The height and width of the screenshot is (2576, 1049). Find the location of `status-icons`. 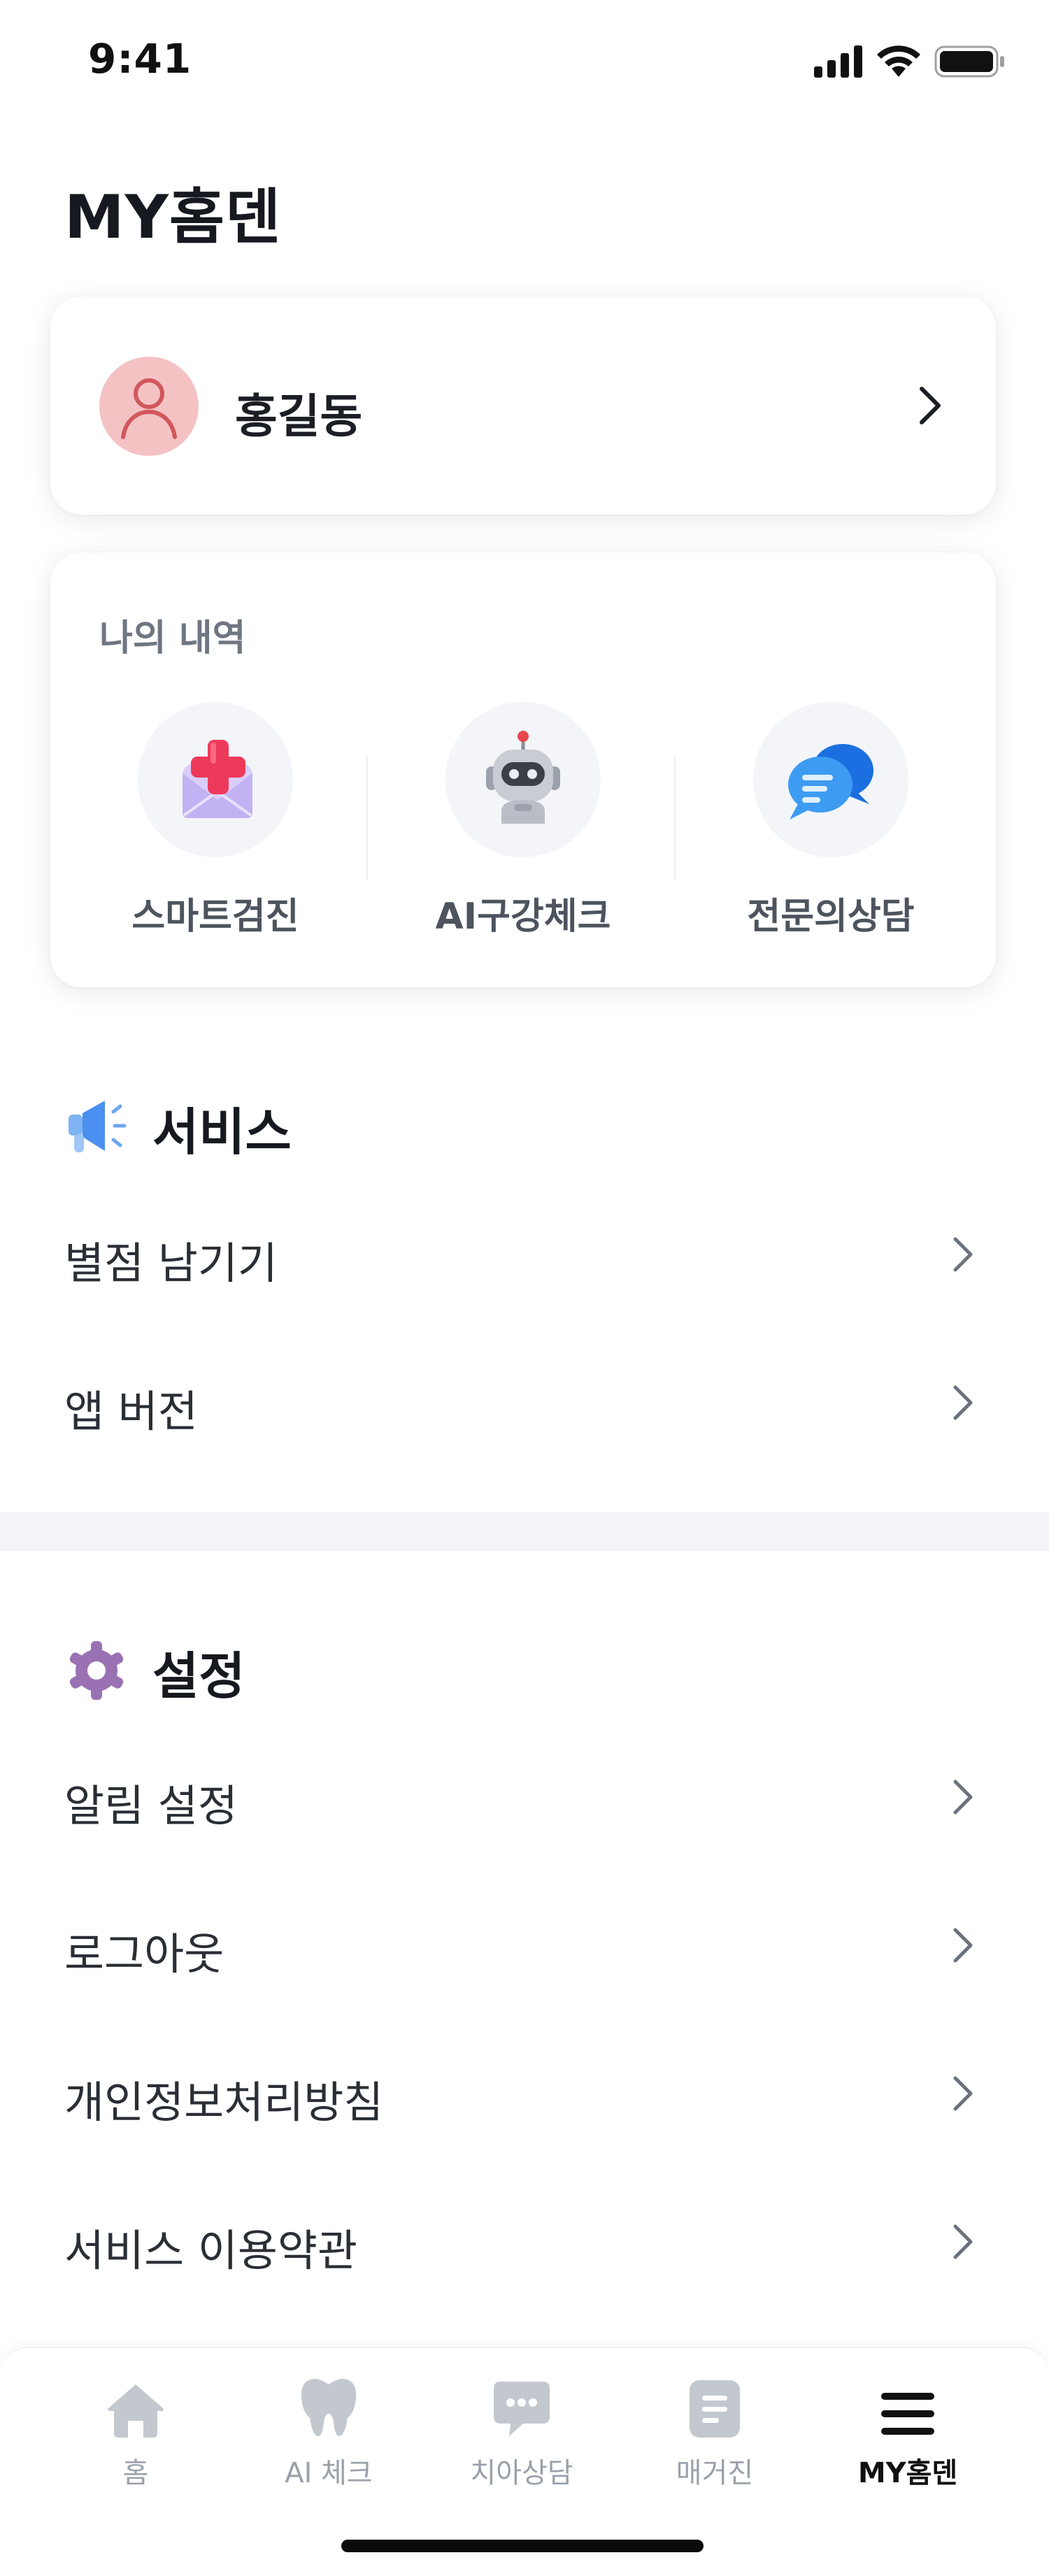

status-icons is located at coordinates (910, 63).